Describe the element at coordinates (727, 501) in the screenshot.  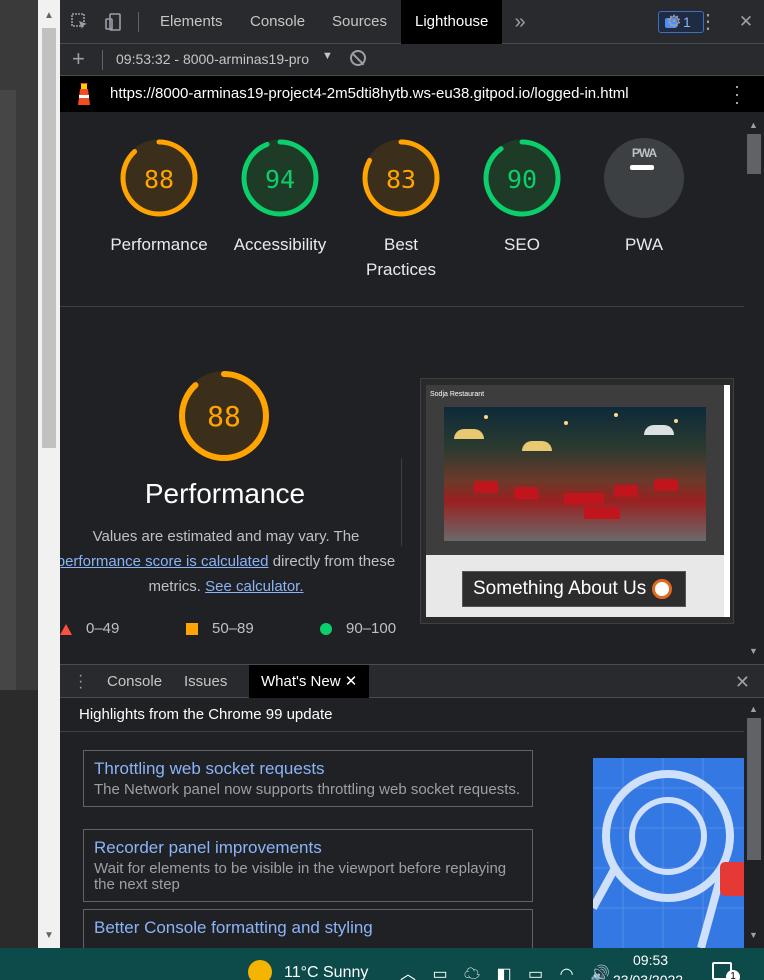
I see `screenshot-scrollbar` at that location.